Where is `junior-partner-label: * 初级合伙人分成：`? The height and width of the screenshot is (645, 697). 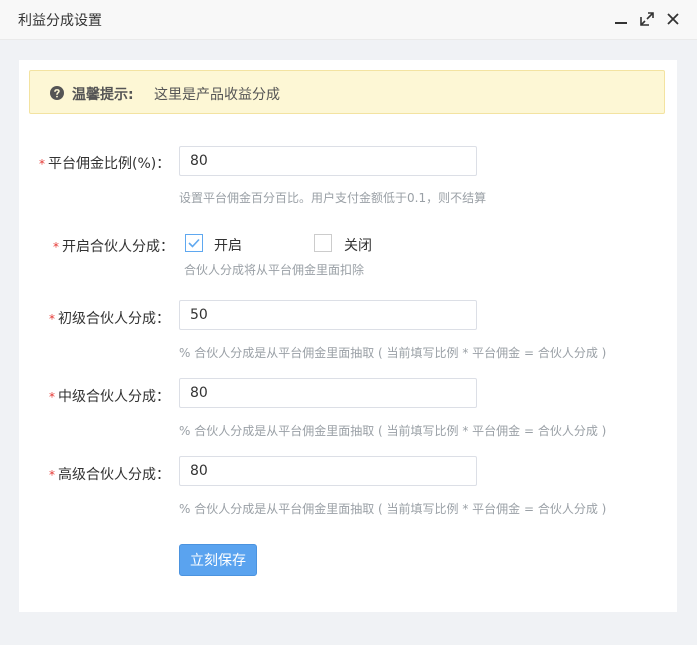
junior-partner-label: * 初级合伙人分成： is located at coordinates (109, 318).